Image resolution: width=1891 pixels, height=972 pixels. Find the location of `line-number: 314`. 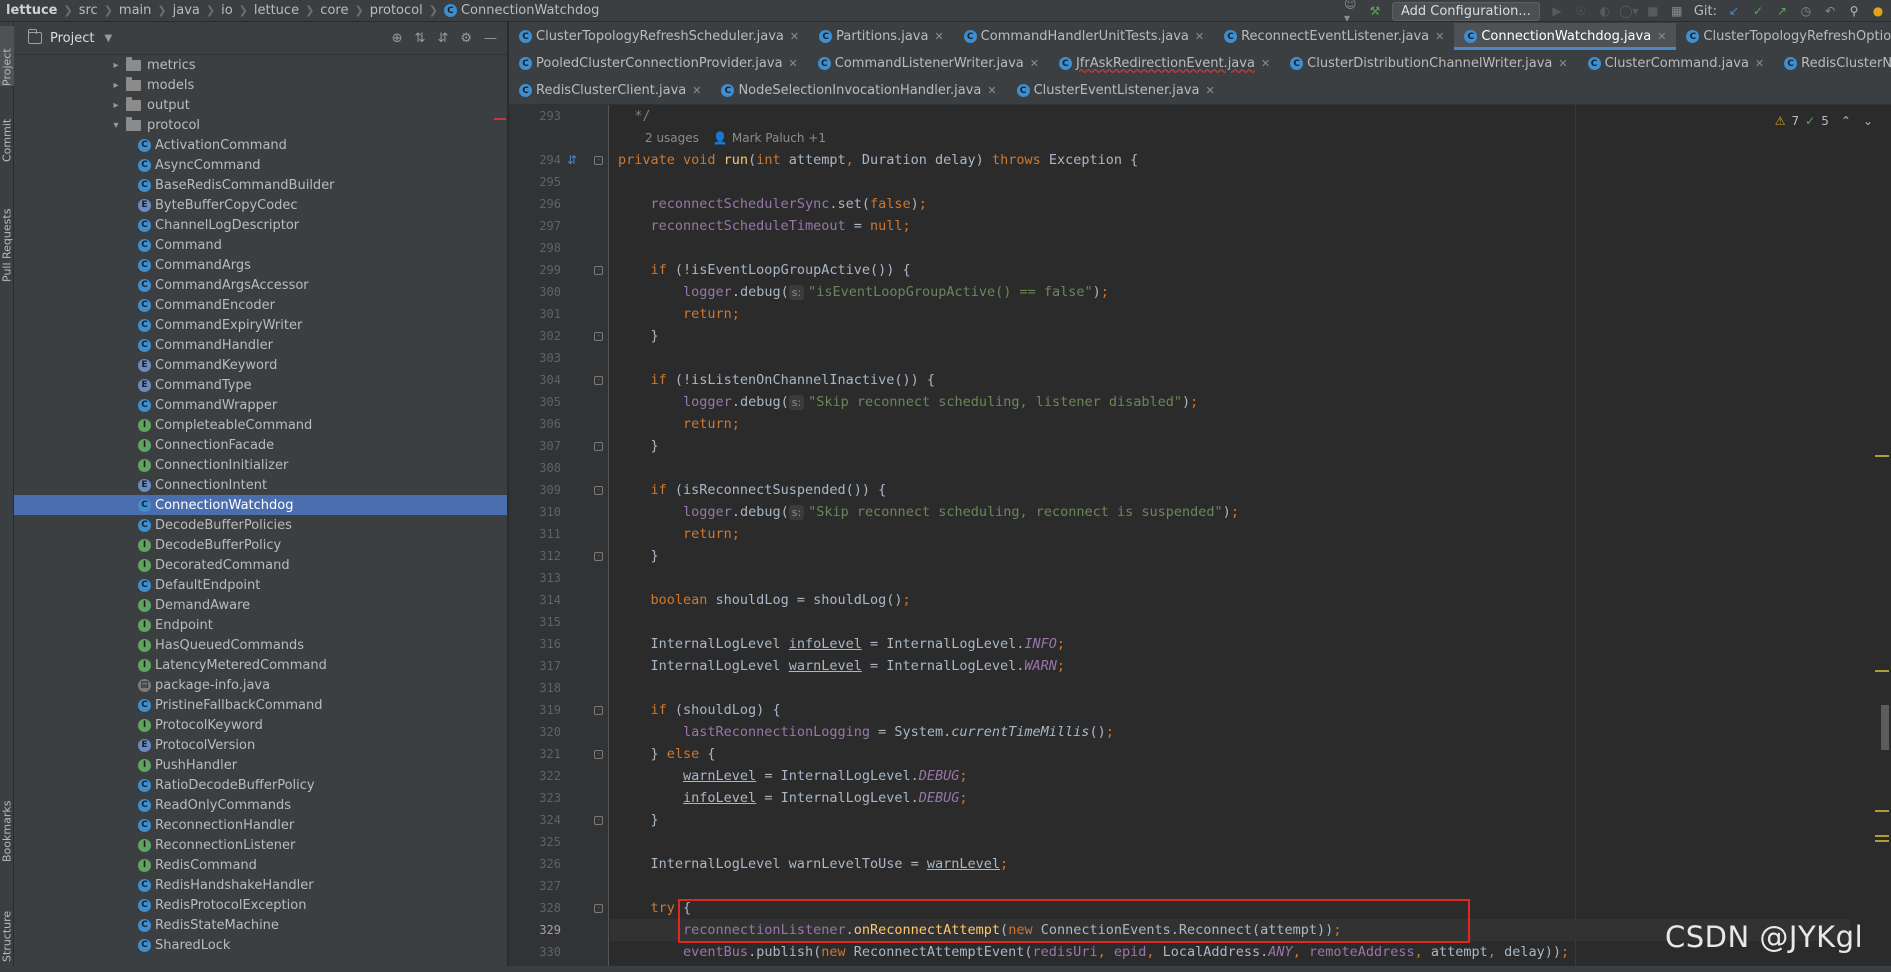

line-number: 314 is located at coordinates (535, 600).